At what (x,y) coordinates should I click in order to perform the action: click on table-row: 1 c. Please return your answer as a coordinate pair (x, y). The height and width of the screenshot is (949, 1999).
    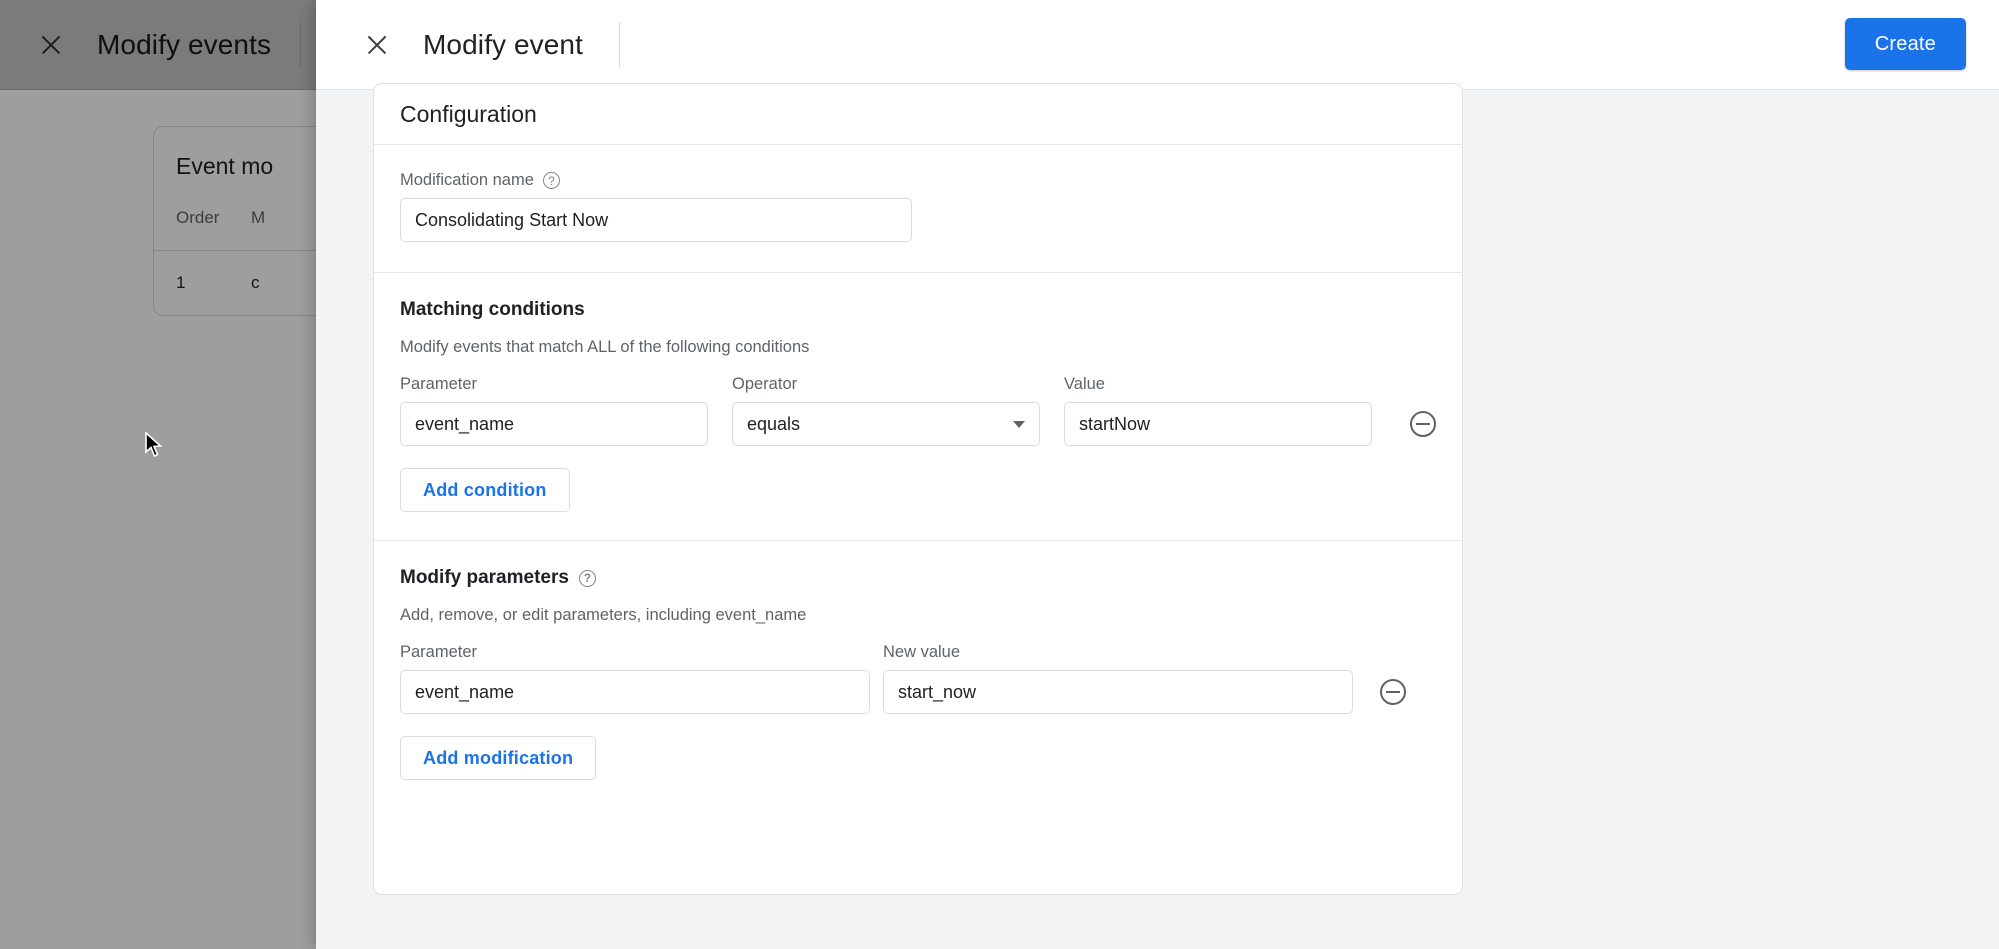
    Looking at the image, I should click on (235, 283).